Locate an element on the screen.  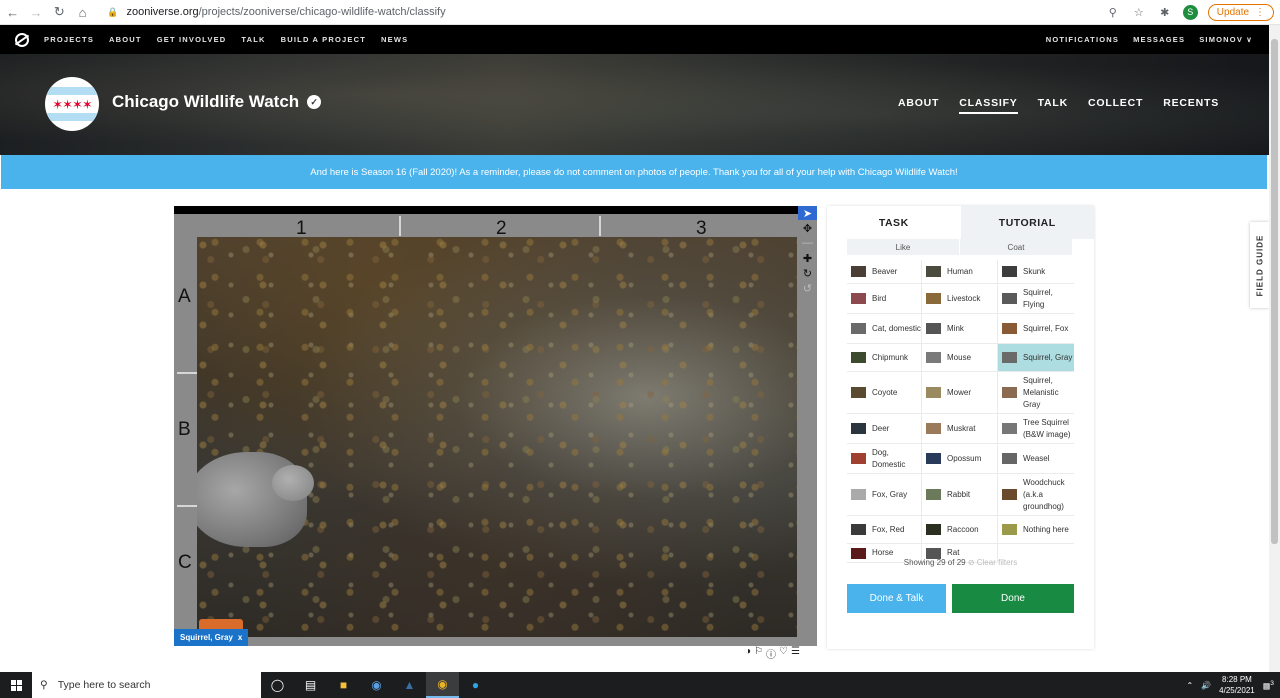
species-option: Coyote is located at coordinates (884, 393).